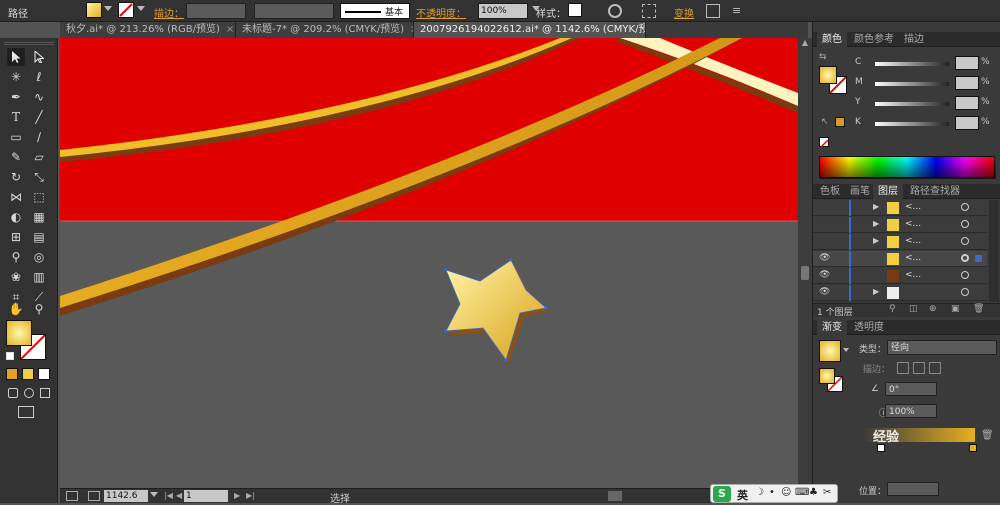 This screenshot has width=1000, height=505. I want to click on tab-qiuxi: 秋夕.ai* @ 213.26% (RGB/预览) ×, so click(148, 30).